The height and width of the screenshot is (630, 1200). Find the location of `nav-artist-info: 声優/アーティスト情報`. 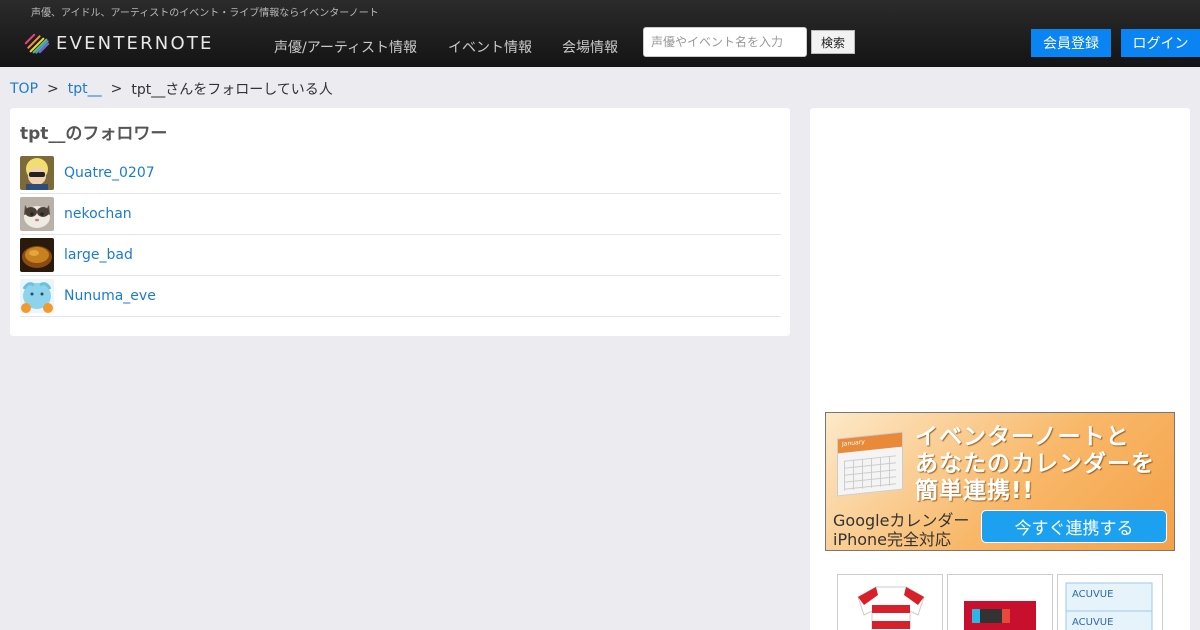

nav-artist-info: 声優/アーティスト情報 is located at coordinates (345, 47).